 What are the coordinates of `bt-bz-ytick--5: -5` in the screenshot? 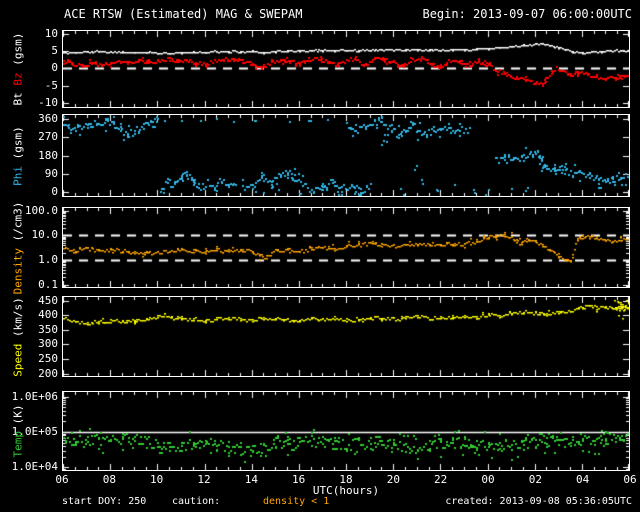 It's located at (51, 85).